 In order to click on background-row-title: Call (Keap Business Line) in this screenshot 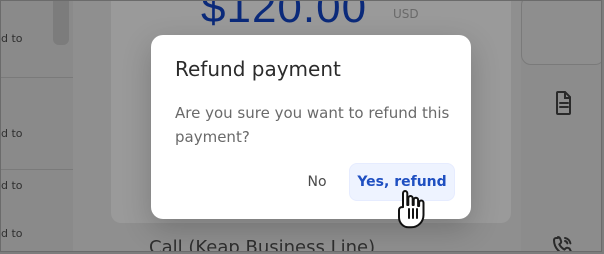, I will do `click(262, 244)`.